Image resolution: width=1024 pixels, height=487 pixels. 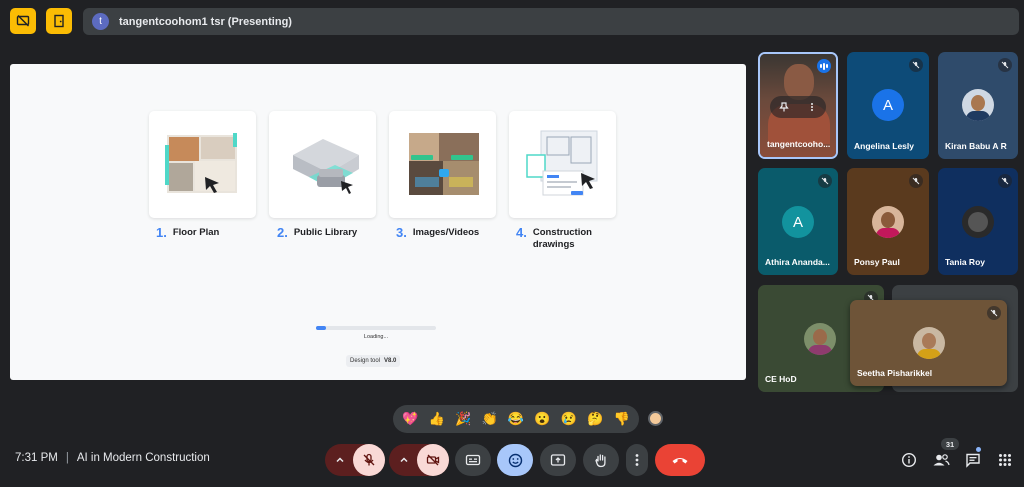 I want to click on meeting-info: 7:31 PM | AI in Modern Construction, so click(x=112, y=458).